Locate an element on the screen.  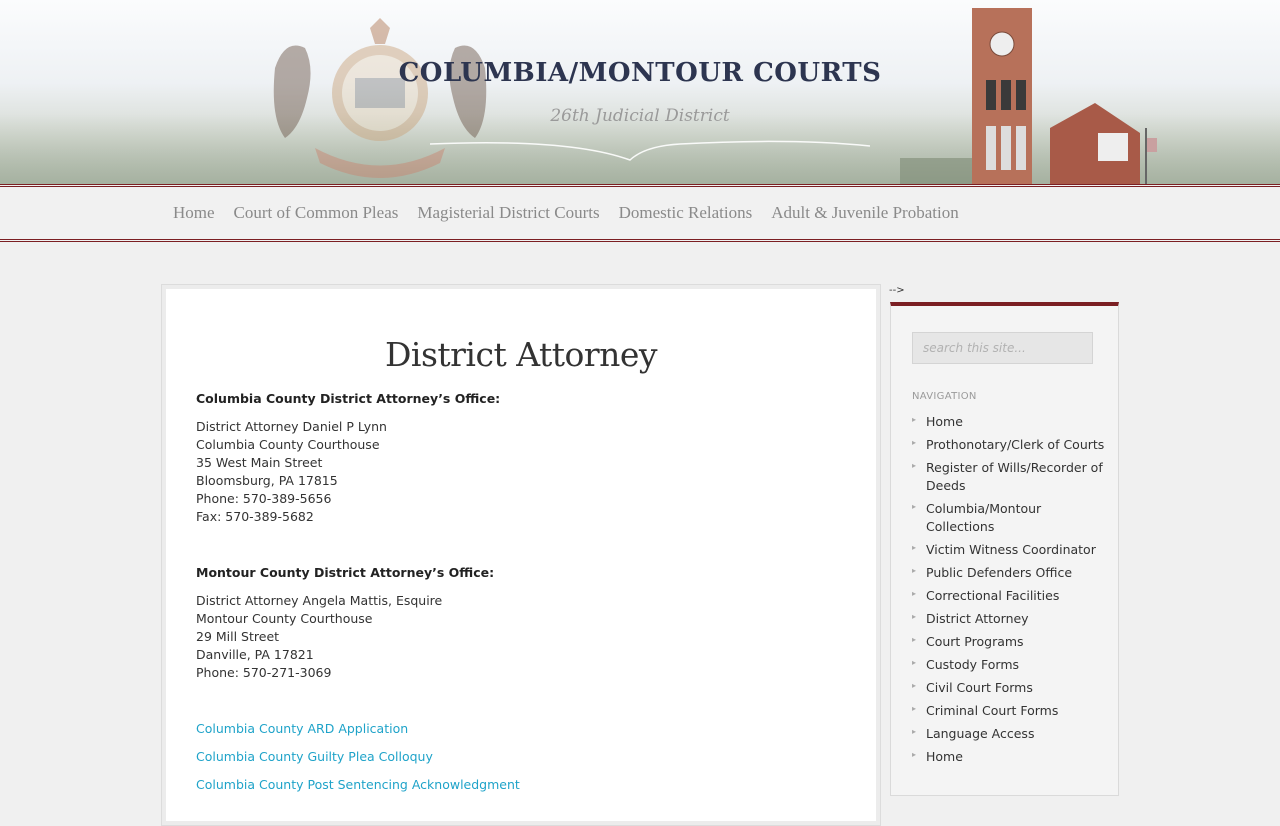
sidebar-item-criminal-court-forms: Criminal Court Forms is located at coordinates (1016, 711).